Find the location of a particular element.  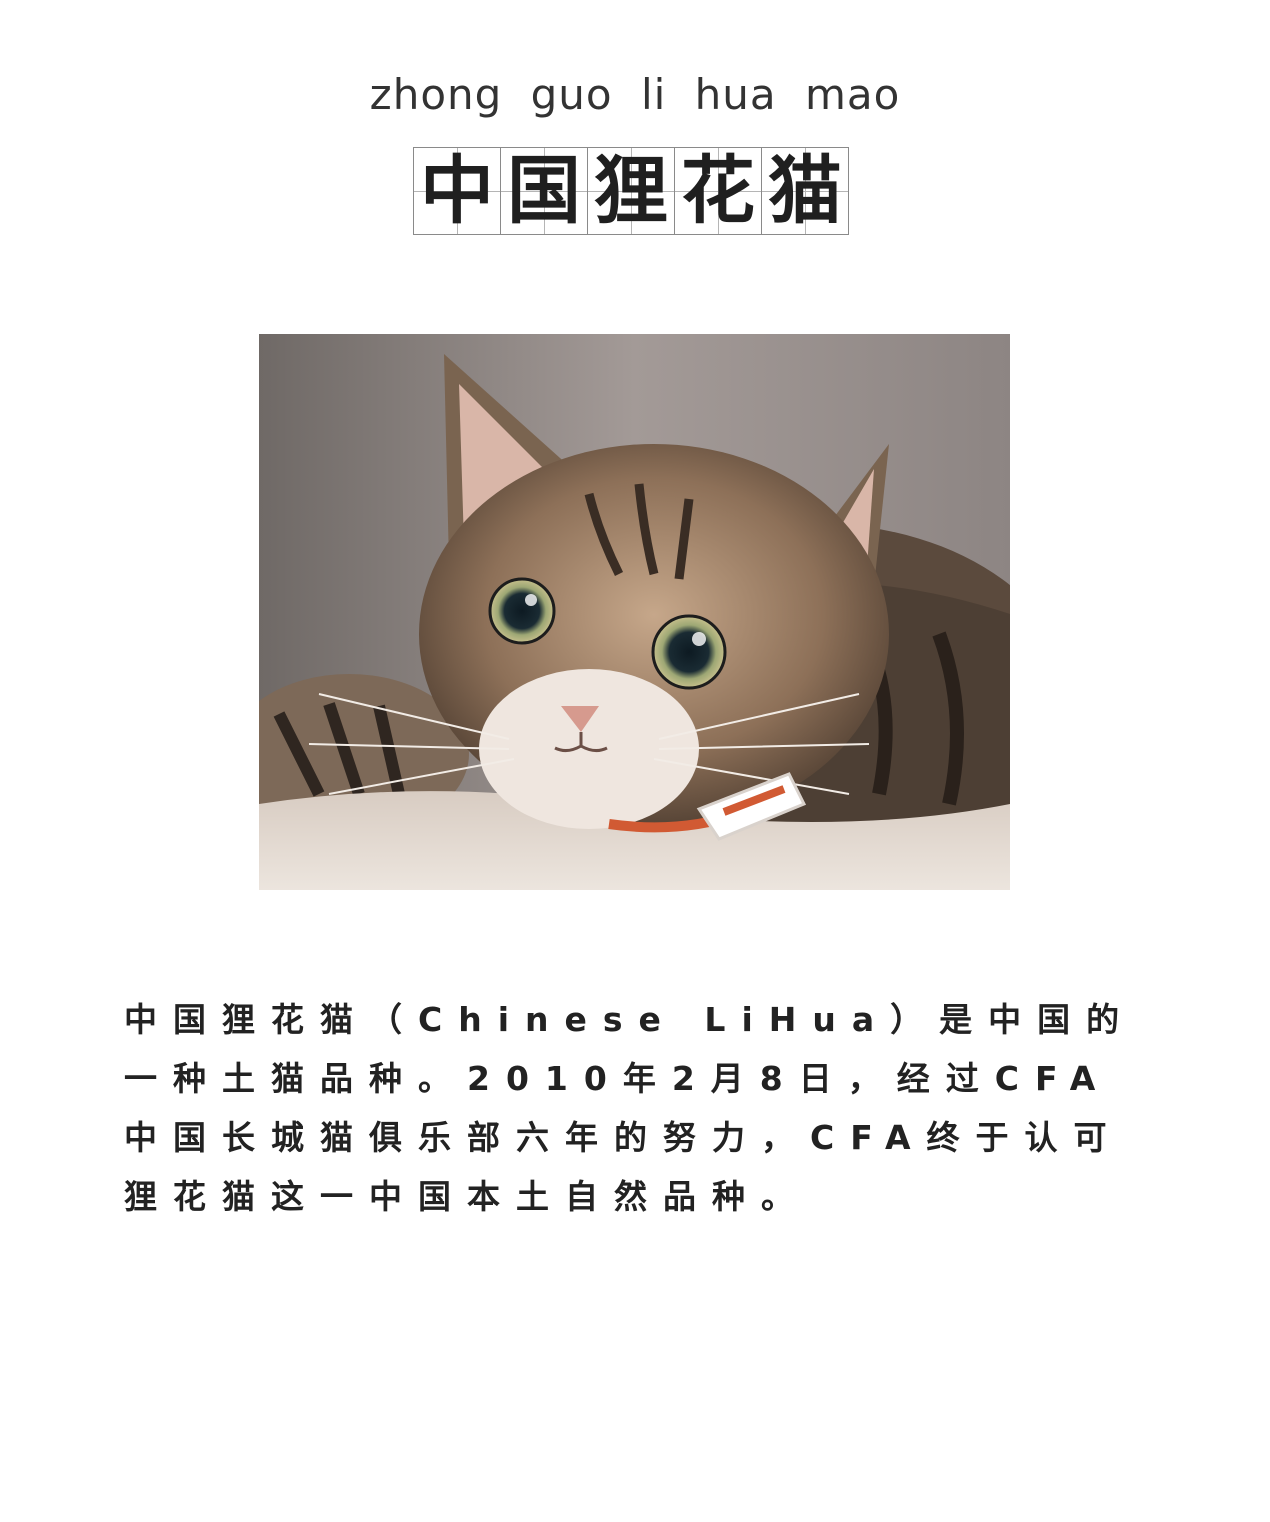

title-cell: 猫 is located at coordinates (805, 191).